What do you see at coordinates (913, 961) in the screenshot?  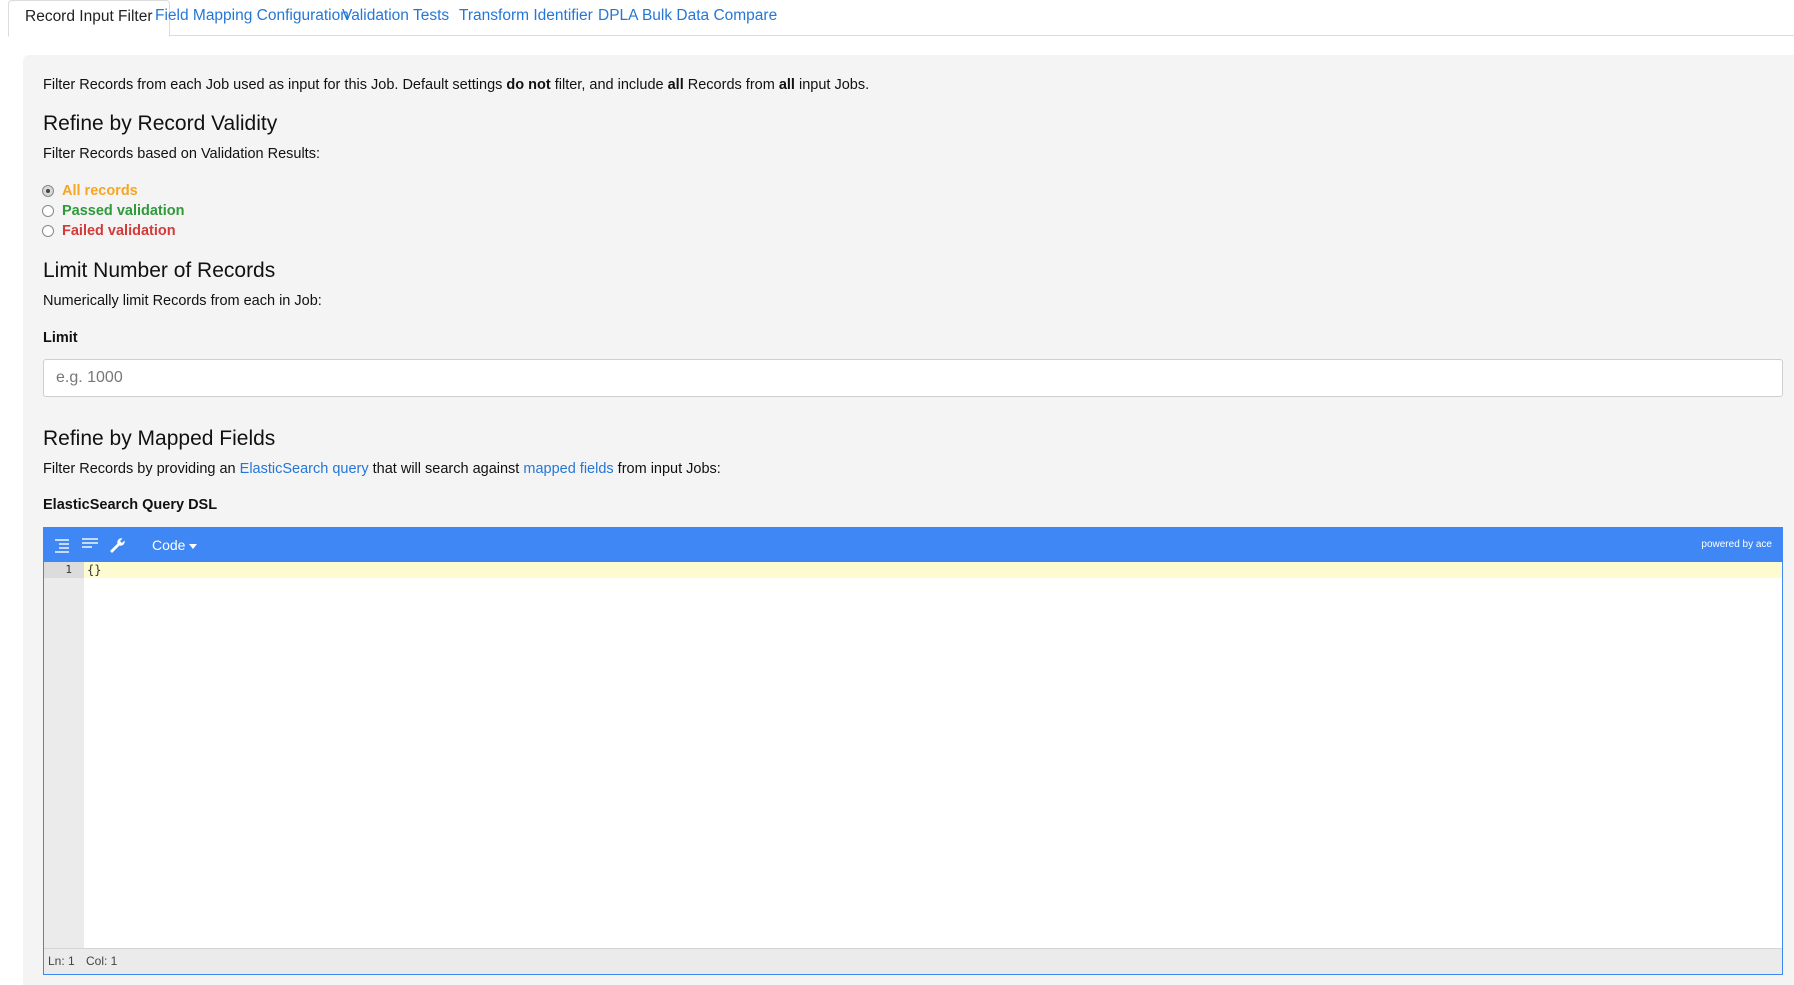 I see `editor-status-bar: Ln: 1 Col: 1` at bounding box center [913, 961].